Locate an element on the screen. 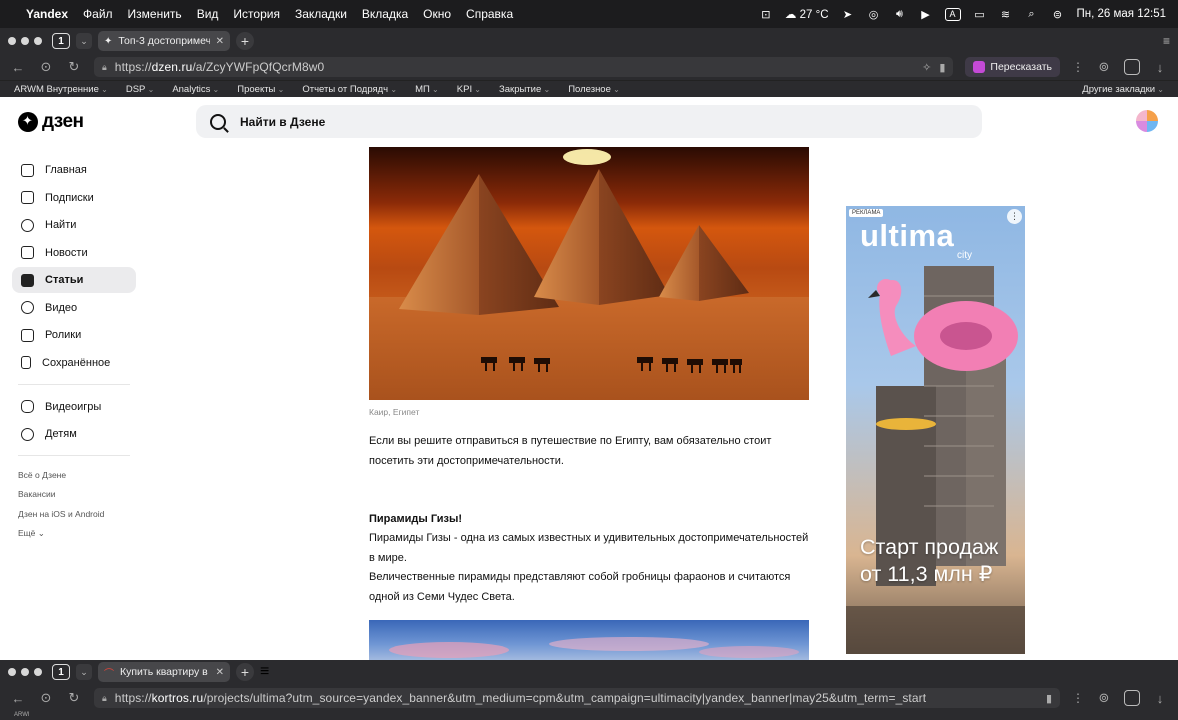 The height and width of the screenshot is (720, 1178). bookmark-folder: Полезное is located at coordinates (594, 89).